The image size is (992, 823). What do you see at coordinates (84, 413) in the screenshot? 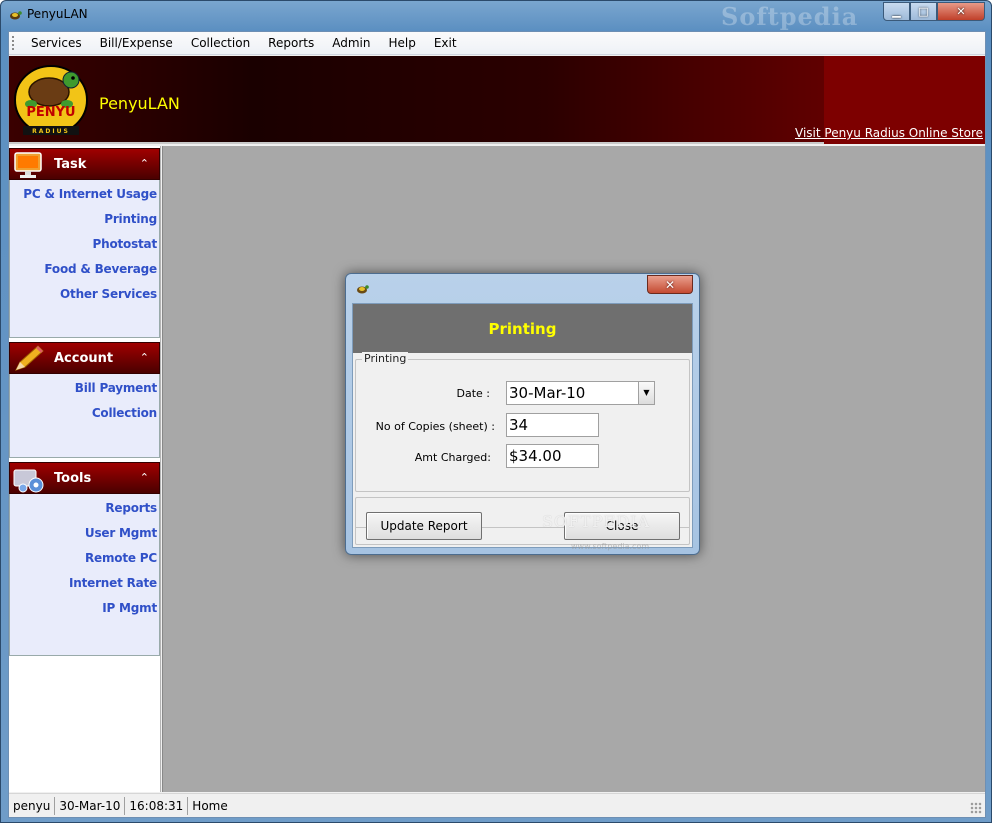
I see `sidebar-item-collection: Collection` at bounding box center [84, 413].